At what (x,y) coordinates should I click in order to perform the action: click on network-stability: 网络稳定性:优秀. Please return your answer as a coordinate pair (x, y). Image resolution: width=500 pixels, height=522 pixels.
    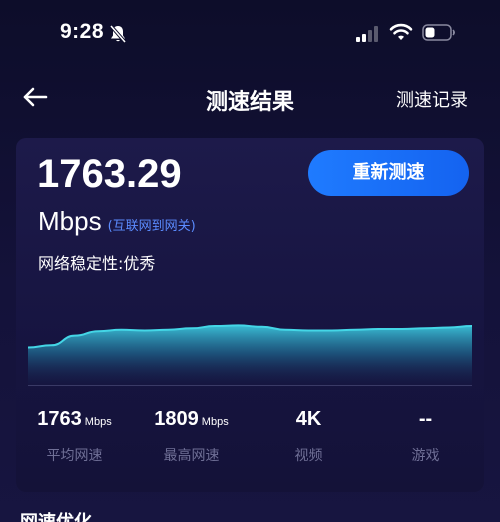
    Looking at the image, I should click on (97, 263).